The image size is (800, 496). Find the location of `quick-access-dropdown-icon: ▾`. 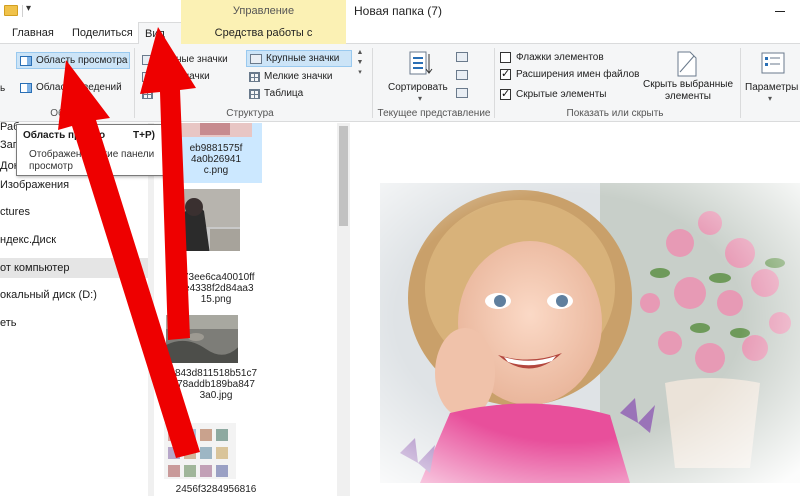

quick-access-dropdown-icon: ▾ is located at coordinates (28, 8).